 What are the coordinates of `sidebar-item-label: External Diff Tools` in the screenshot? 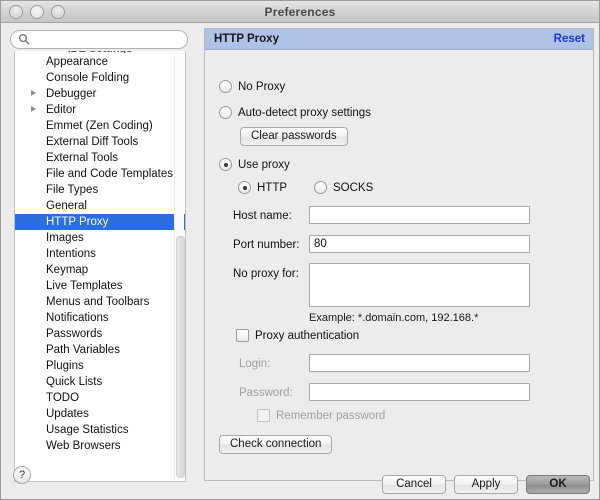 It's located at (92, 142).